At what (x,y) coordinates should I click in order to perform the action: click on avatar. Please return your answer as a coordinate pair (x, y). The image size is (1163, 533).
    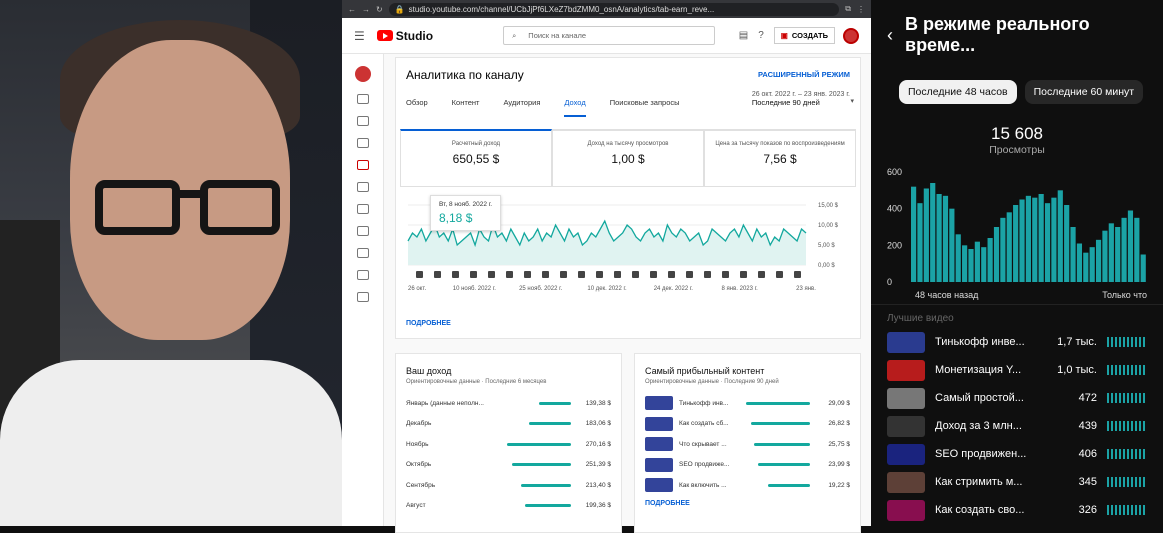
    Looking at the image, I should click on (851, 35).